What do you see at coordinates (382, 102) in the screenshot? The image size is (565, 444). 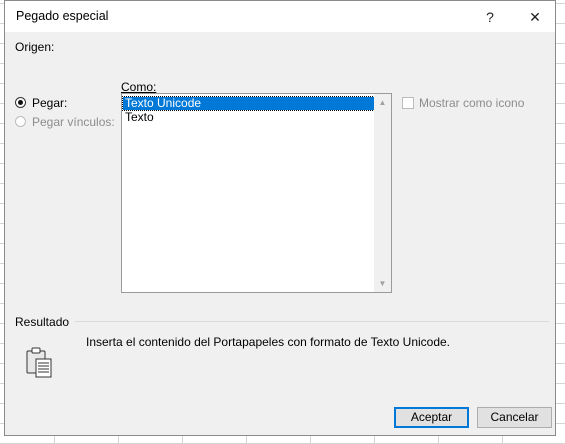 I see `scroll-up-icon: ▲` at bounding box center [382, 102].